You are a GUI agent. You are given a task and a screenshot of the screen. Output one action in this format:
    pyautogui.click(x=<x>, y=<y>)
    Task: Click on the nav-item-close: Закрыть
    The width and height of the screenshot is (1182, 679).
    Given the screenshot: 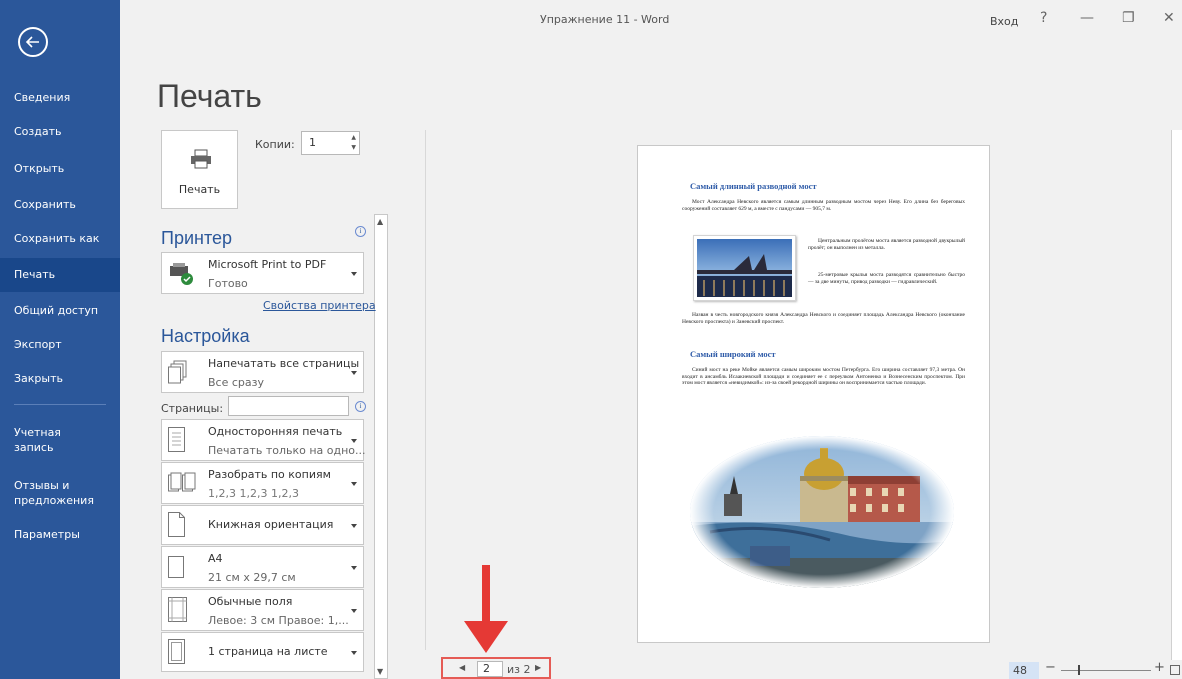 What is the action you would take?
    pyautogui.click(x=60, y=379)
    